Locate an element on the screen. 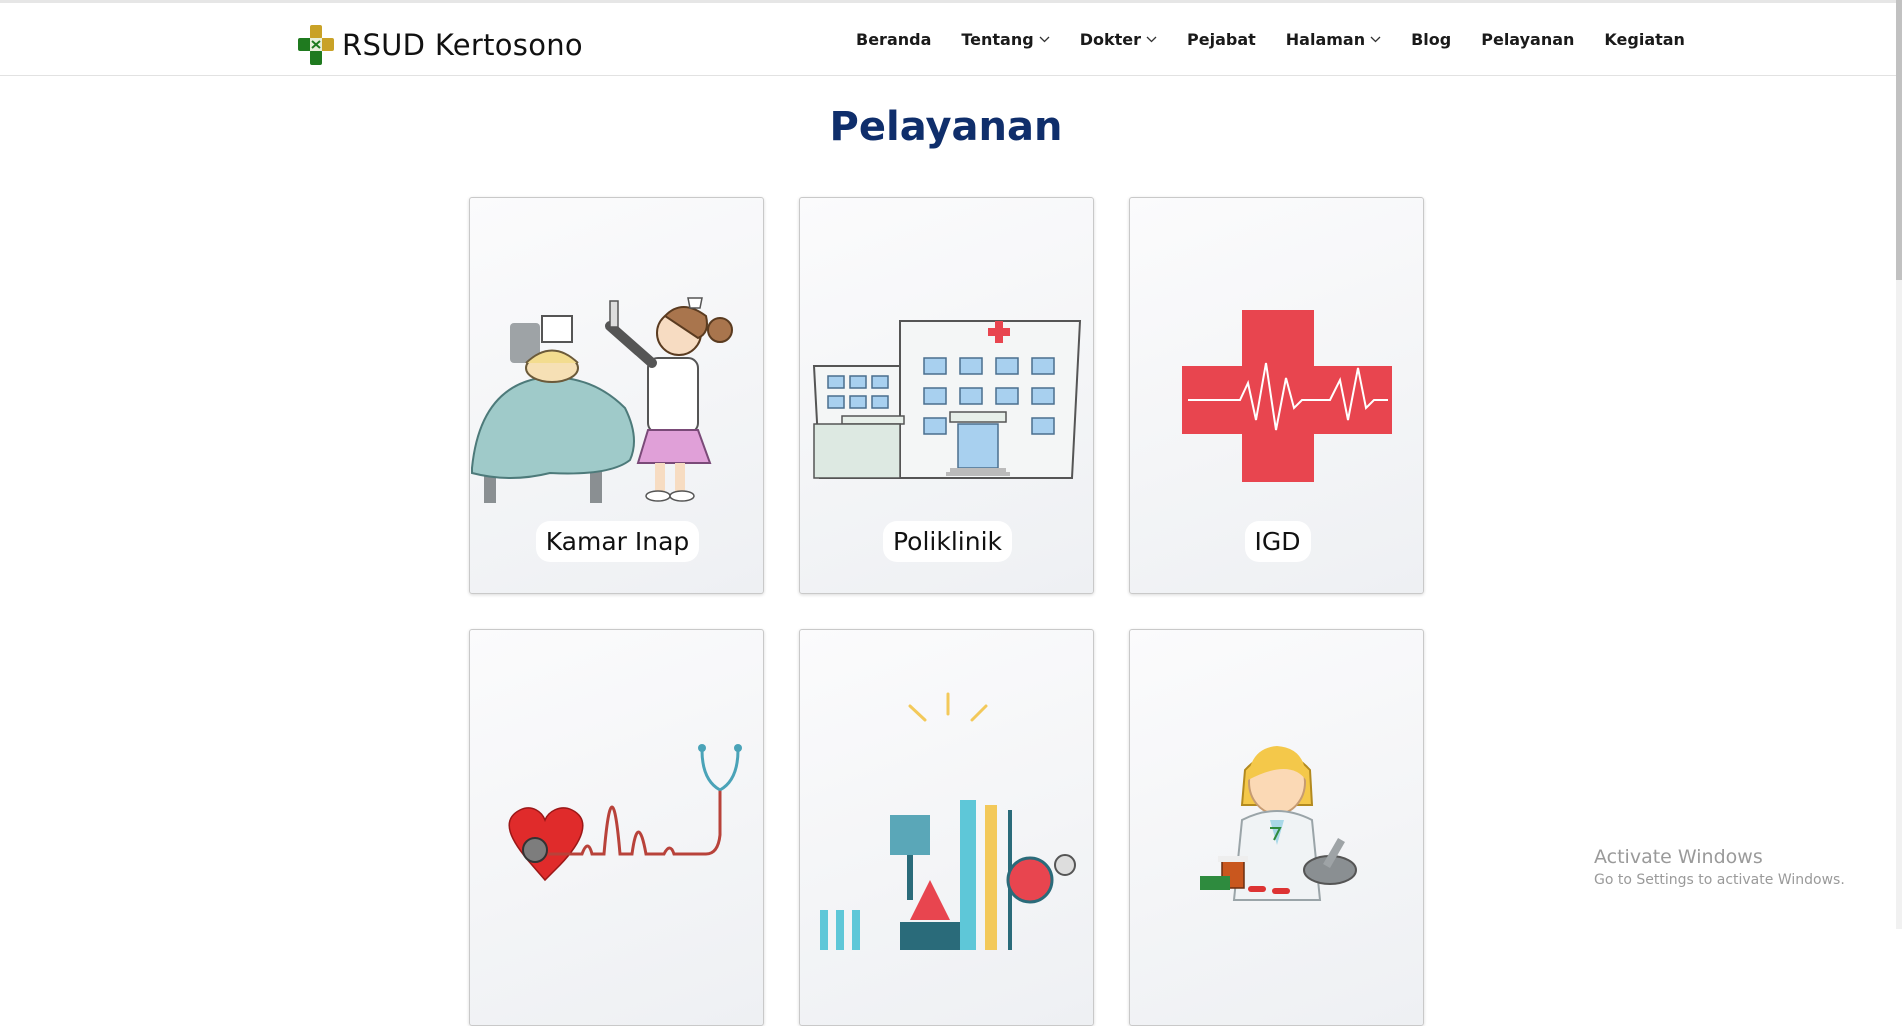 The height and width of the screenshot is (1026, 1902). nav-label: Kegiatan is located at coordinates (1644, 39).